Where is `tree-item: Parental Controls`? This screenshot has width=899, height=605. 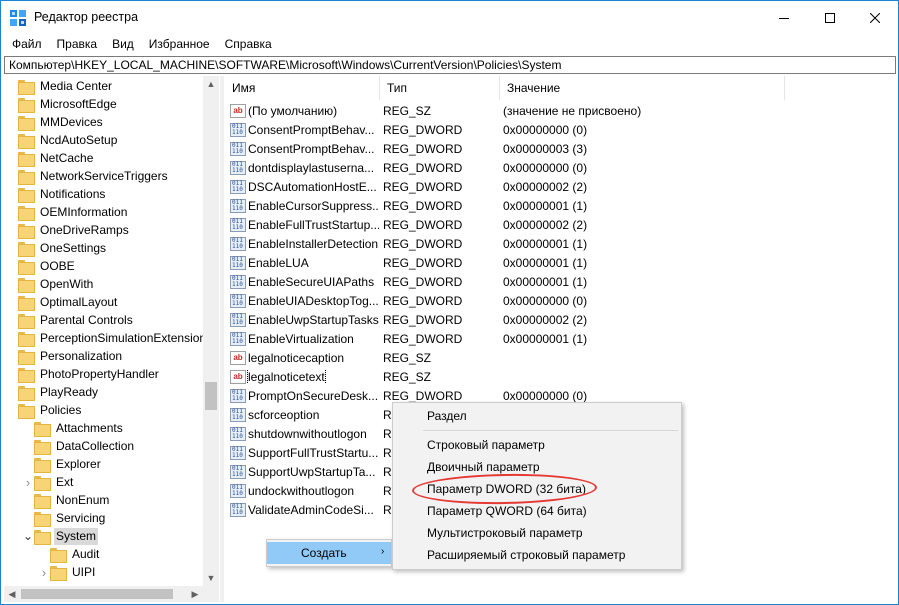 tree-item: Parental Controls is located at coordinates (70, 320).